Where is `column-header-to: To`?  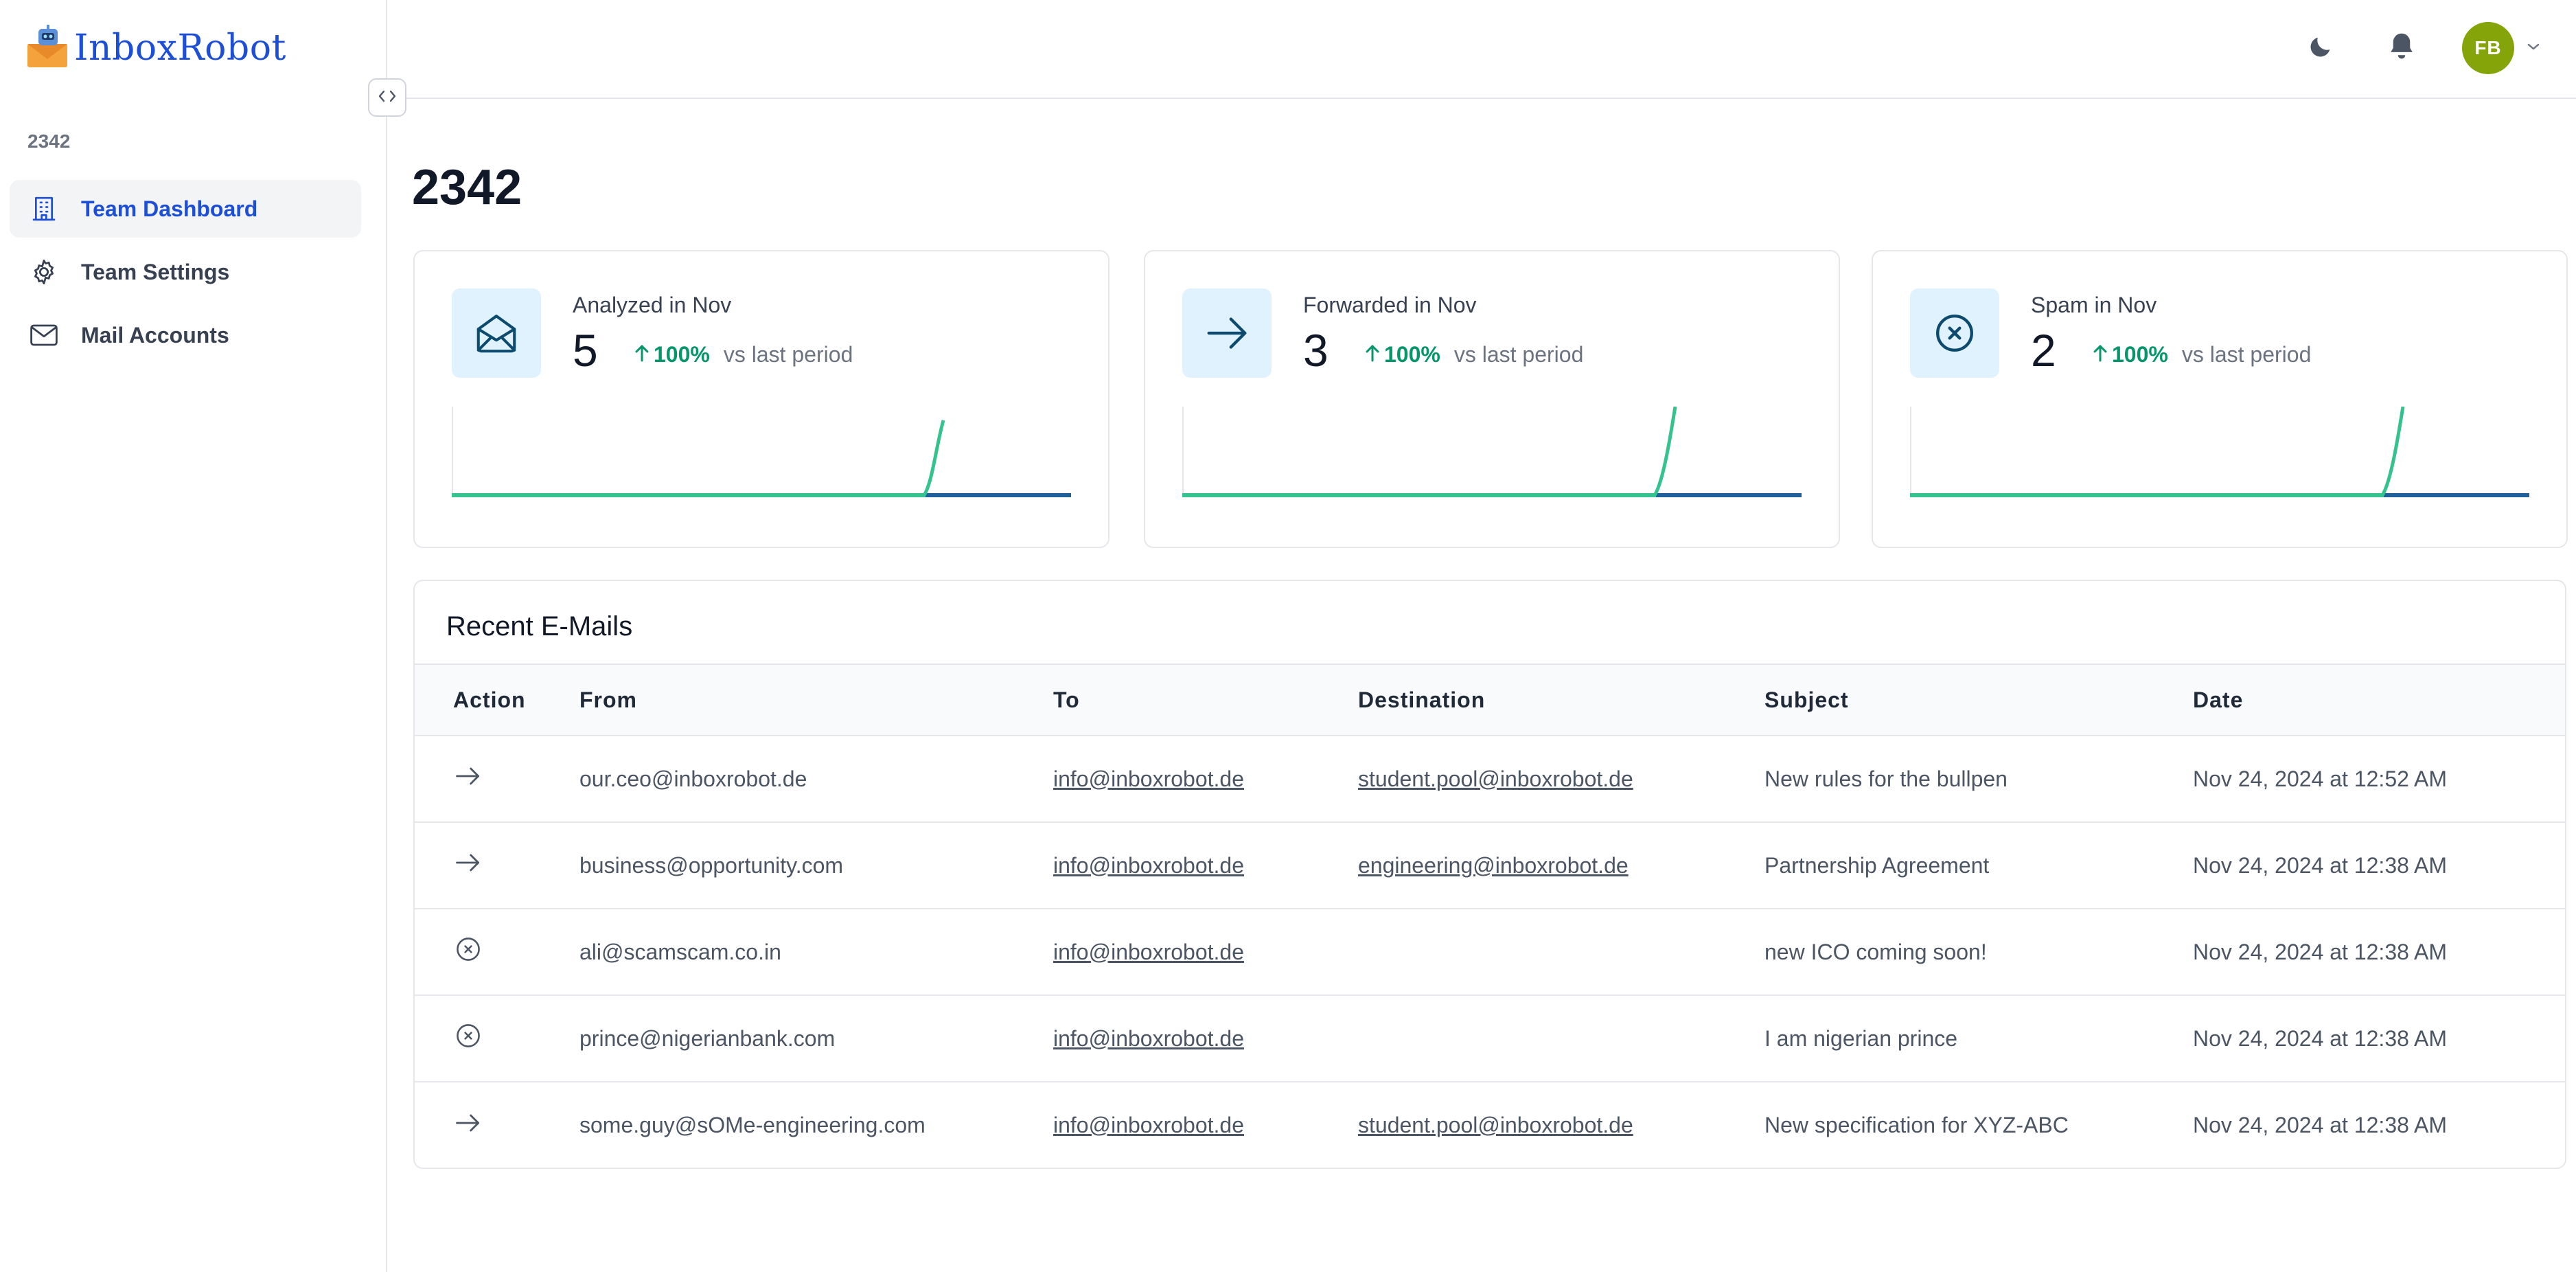
column-header-to: To is located at coordinates (1205, 700).